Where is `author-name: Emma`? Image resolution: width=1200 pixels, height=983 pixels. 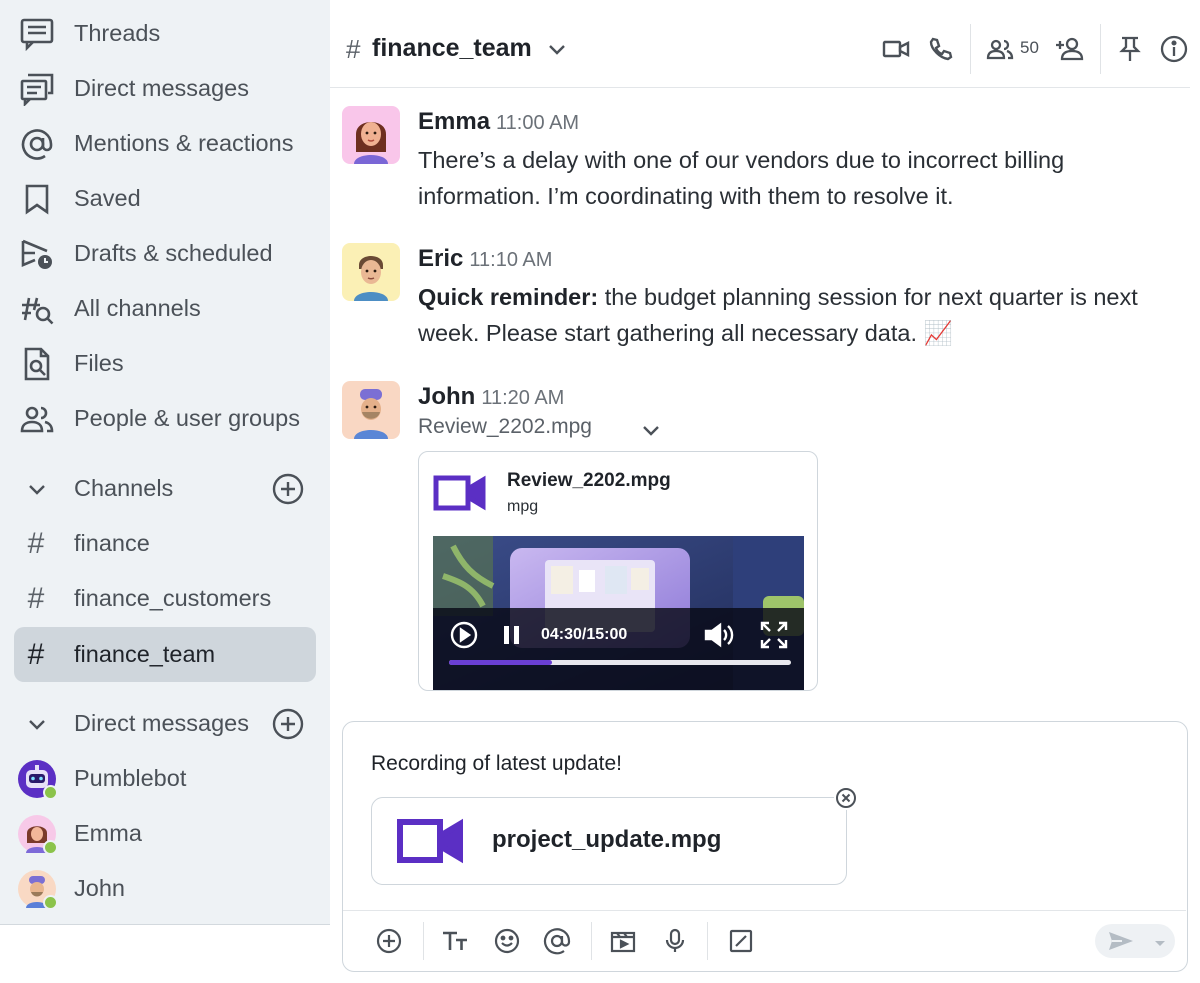
author-name: Emma is located at coordinates (454, 121).